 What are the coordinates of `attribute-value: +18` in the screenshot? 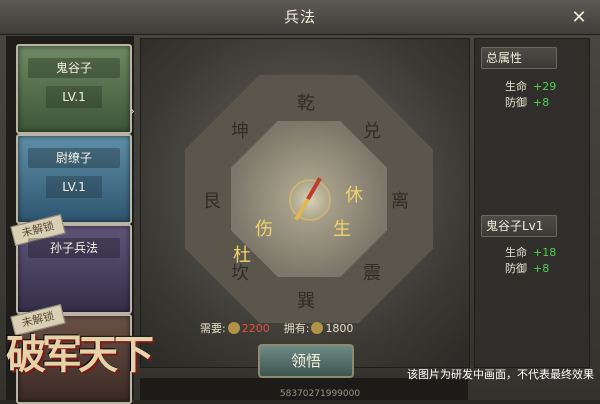 It's located at (545, 252).